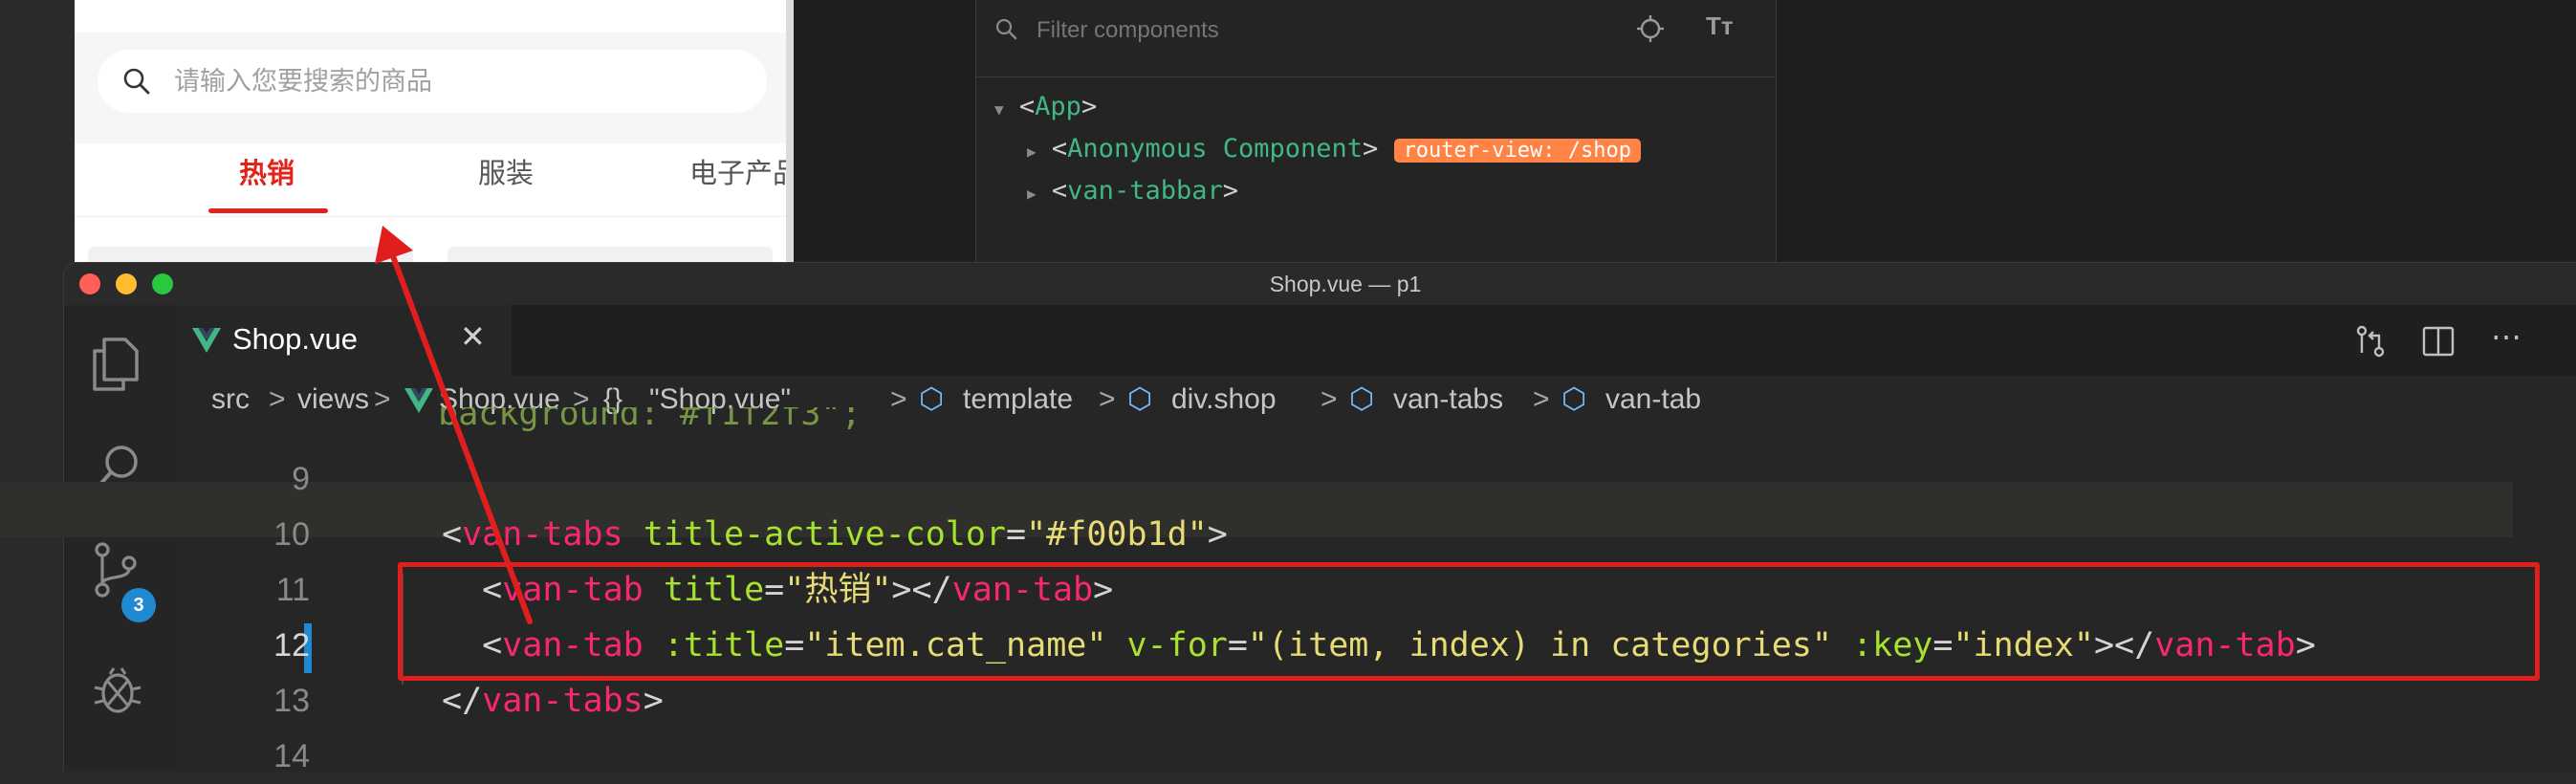 The height and width of the screenshot is (784, 2576). What do you see at coordinates (1256, 509) in the screenshot?
I see `current-line-highlight` at bounding box center [1256, 509].